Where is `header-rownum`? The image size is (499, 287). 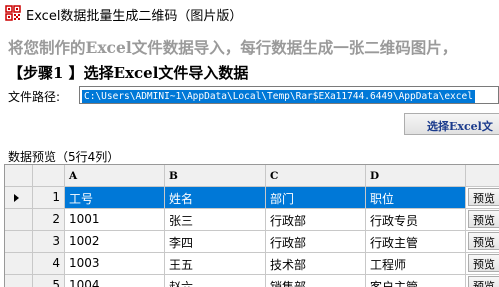 header-rownum is located at coordinates (49, 176).